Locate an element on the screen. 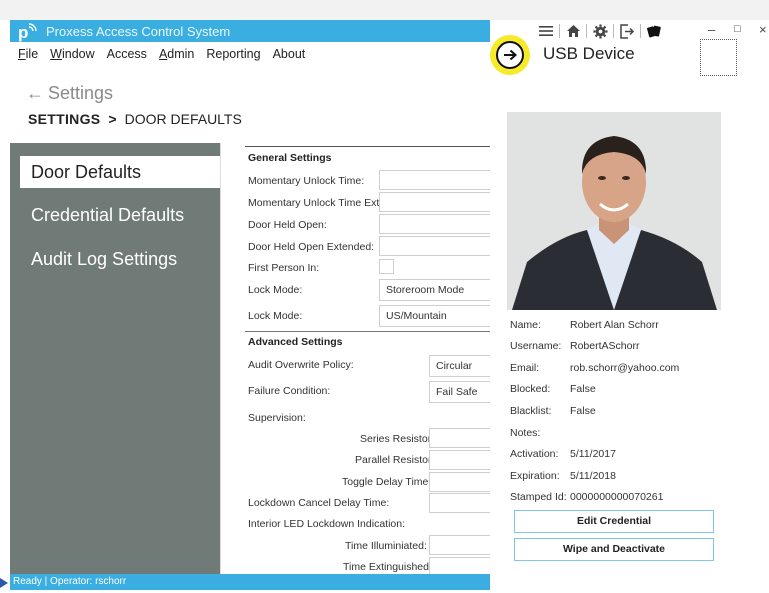 The height and width of the screenshot is (593, 769). info-blocked-value: False is located at coordinates (583, 389).